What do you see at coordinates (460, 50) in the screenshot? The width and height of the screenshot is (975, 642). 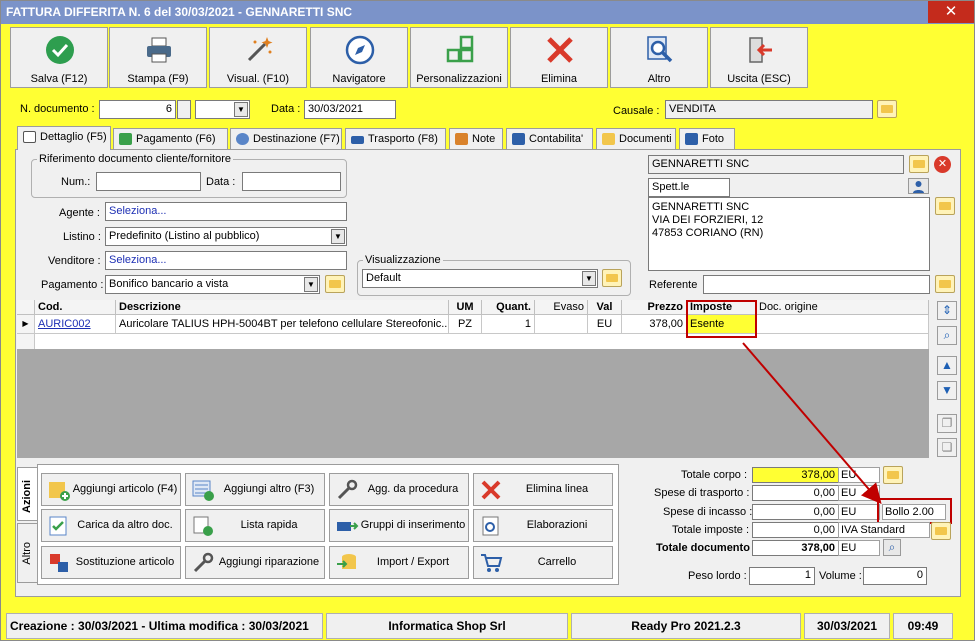 I see `grid-layout-icon` at bounding box center [460, 50].